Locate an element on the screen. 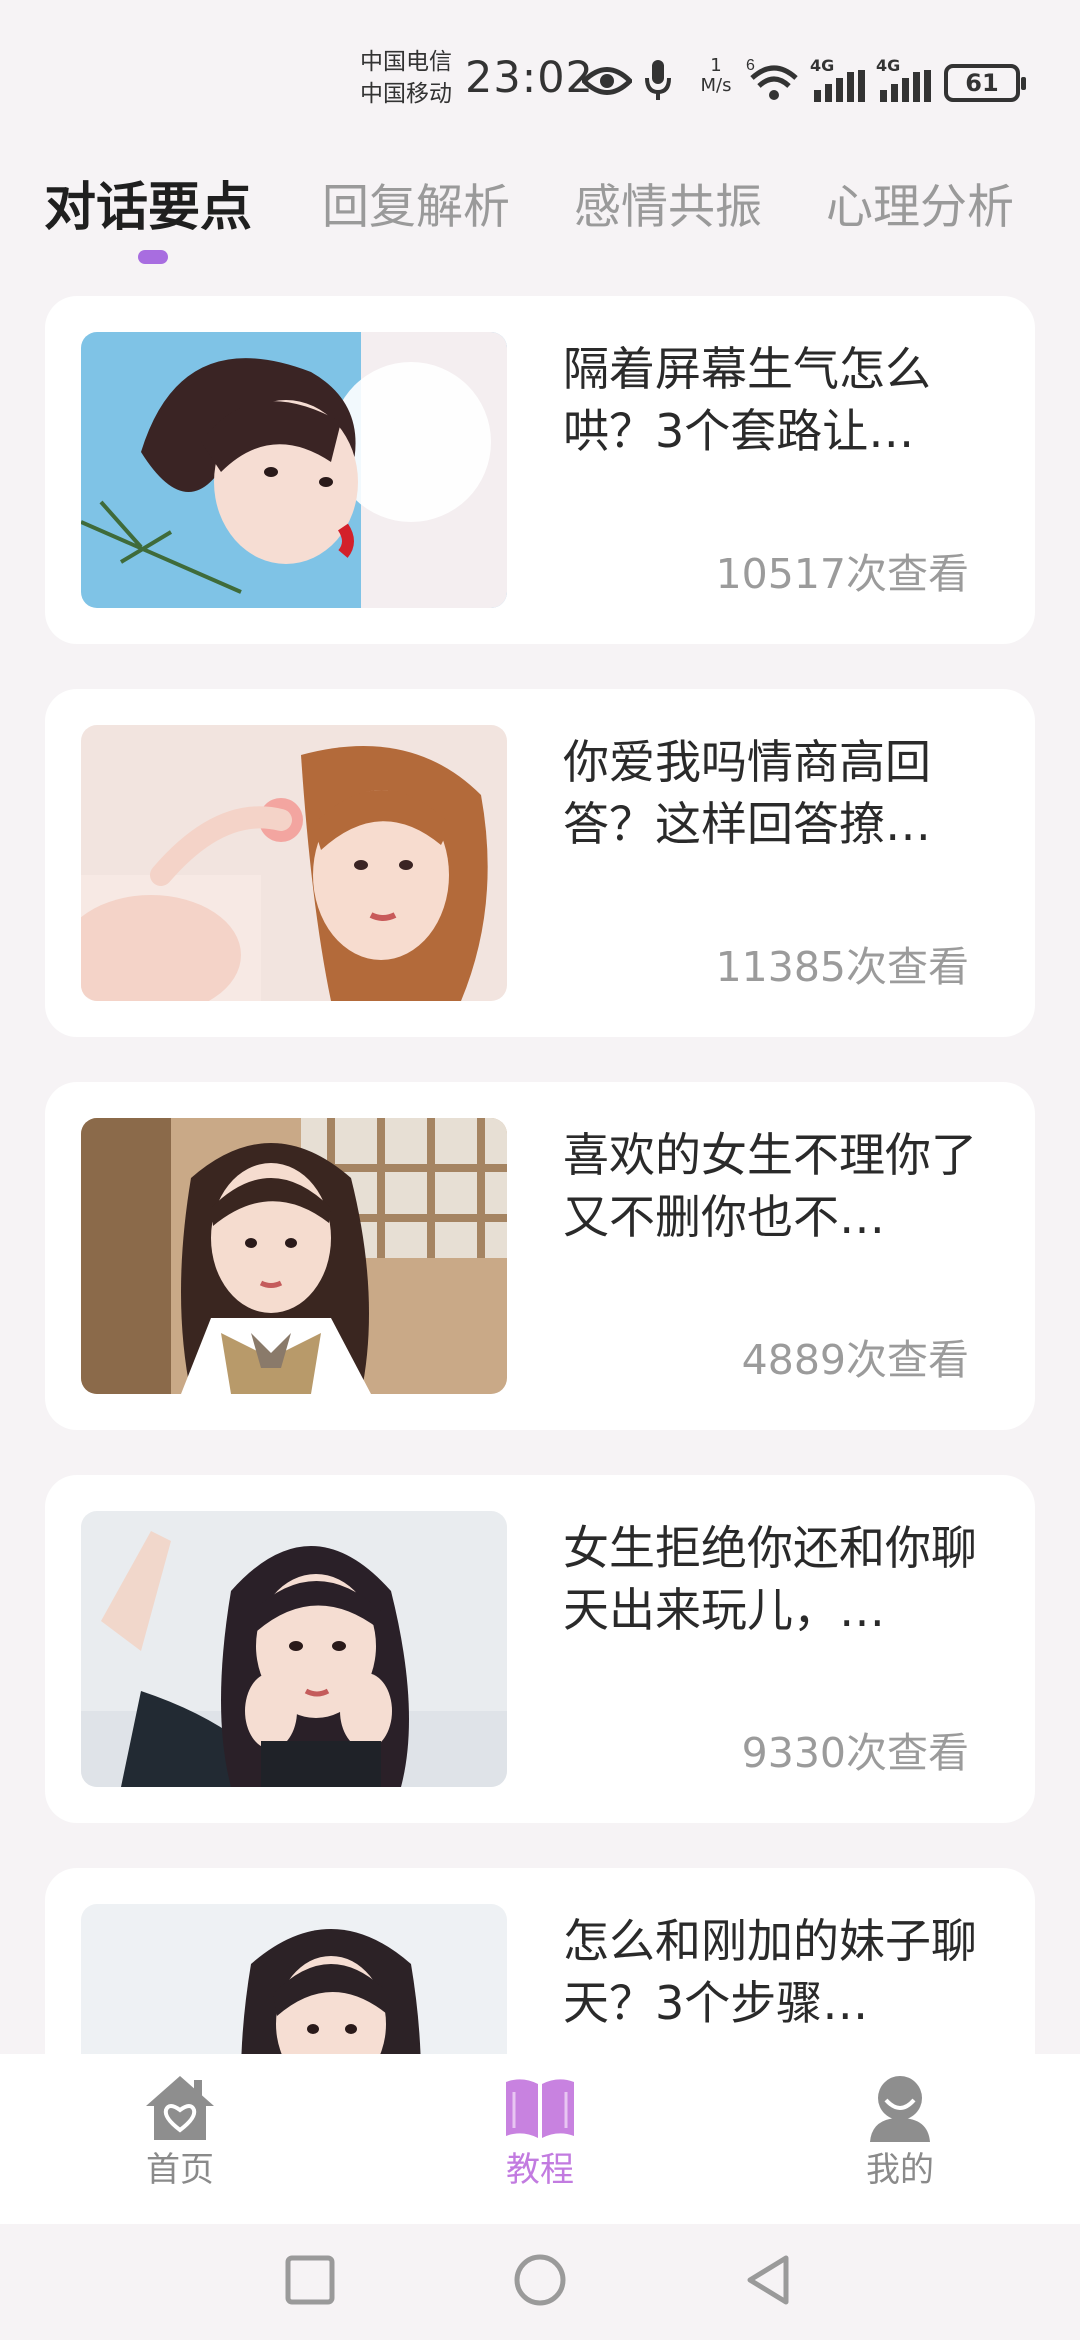 The image size is (1080, 2340). back-button is located at coordinates (768, 2280).